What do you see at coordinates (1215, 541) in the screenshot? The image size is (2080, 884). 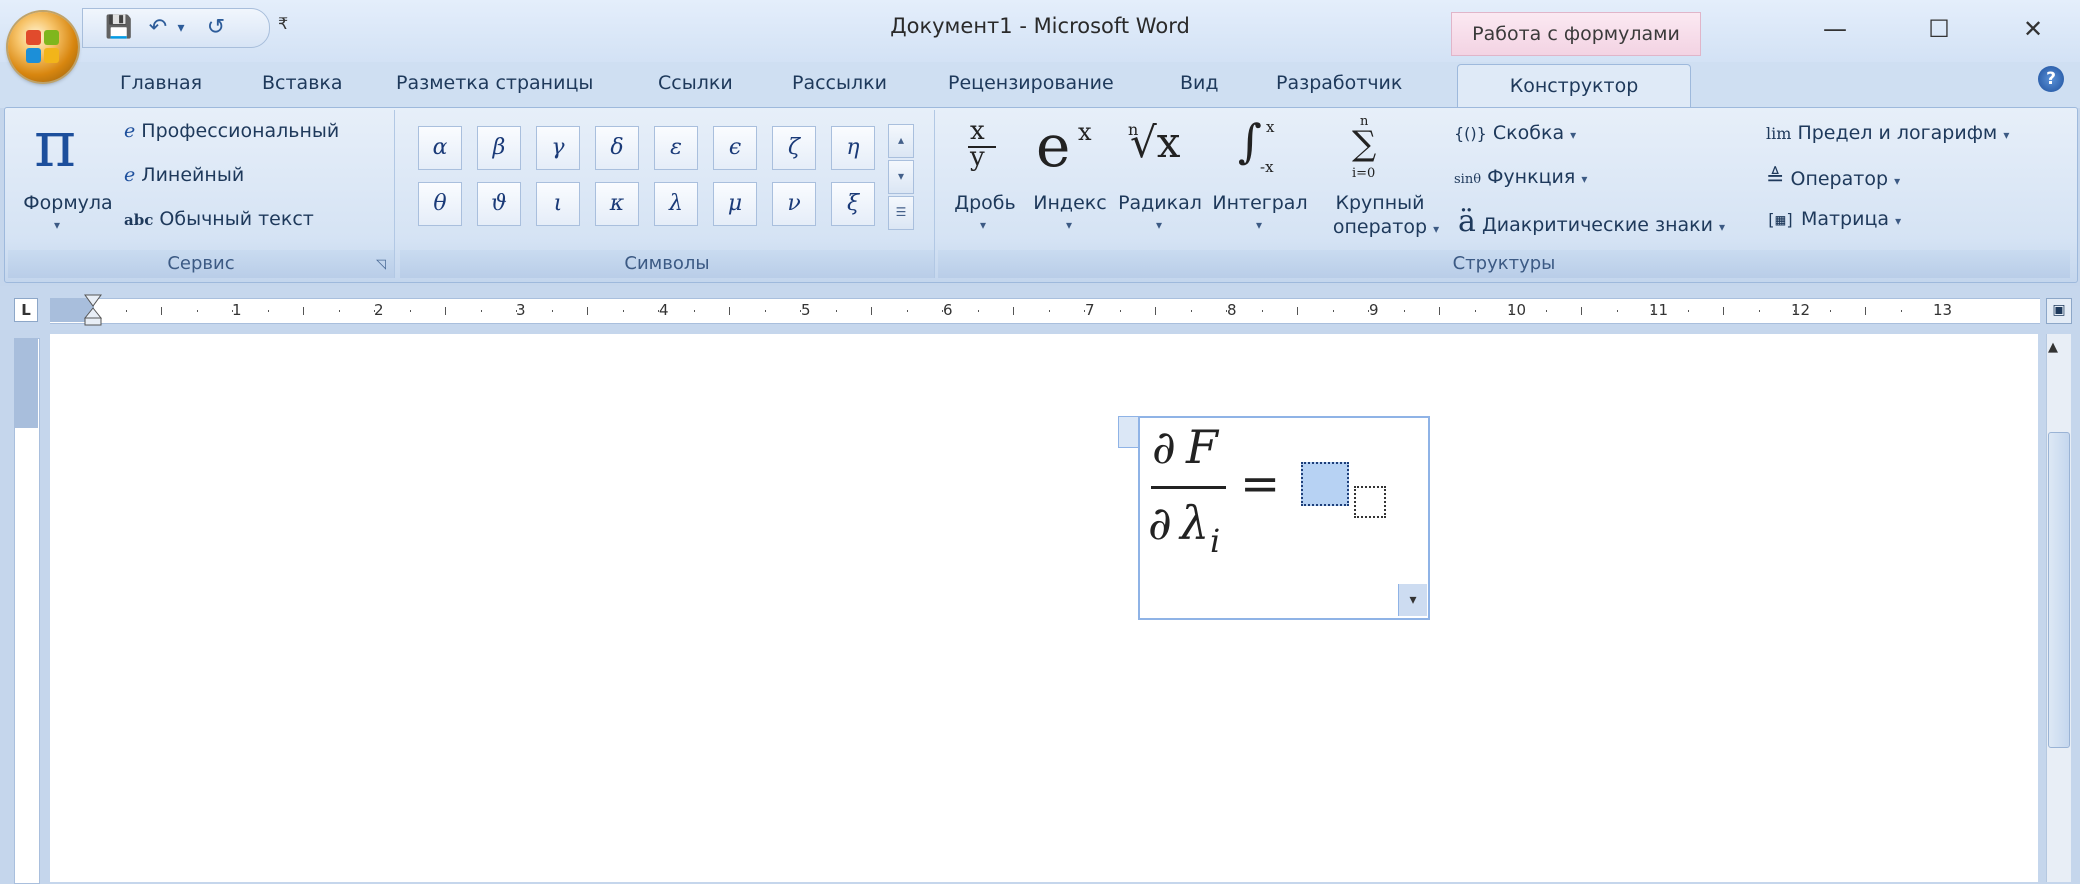 I see `subscript-index: i` at bounding box center [1215, 541].